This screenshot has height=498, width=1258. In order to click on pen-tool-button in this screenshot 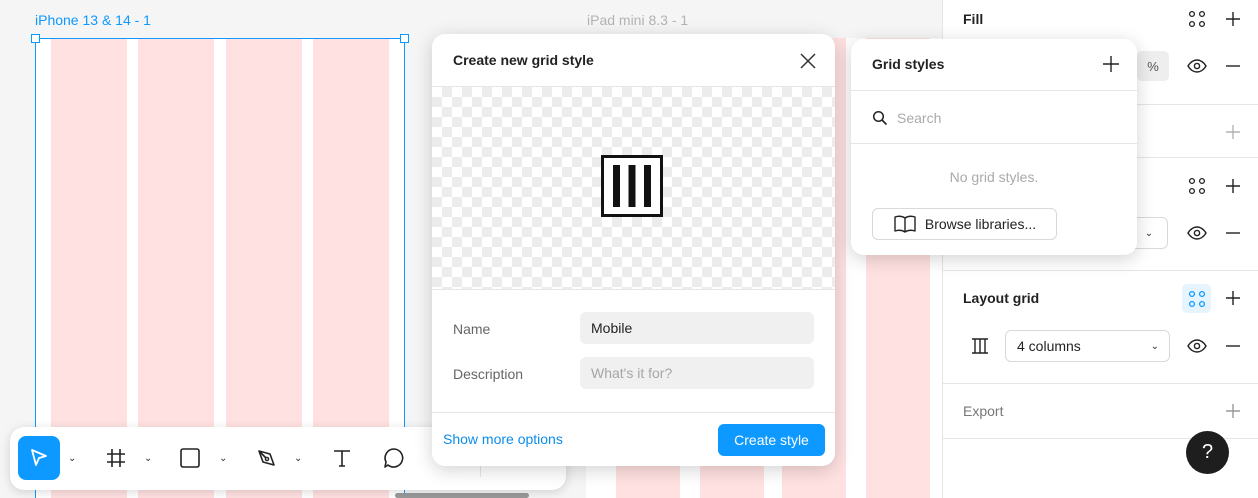, I will do `click(266, 458)`.